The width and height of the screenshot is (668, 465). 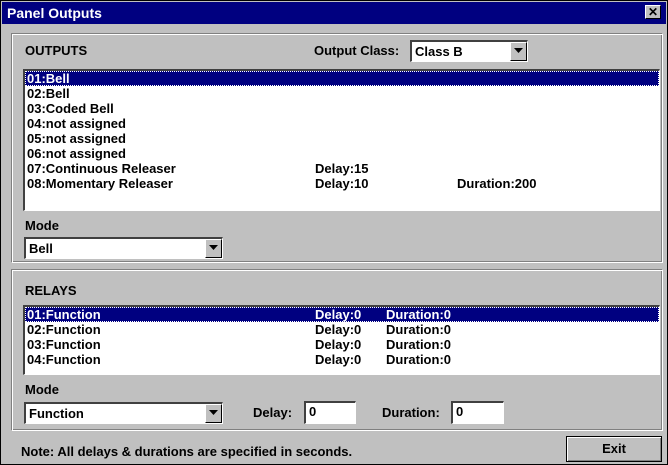 What do you see at coordinates (342, 108) in the screenshot?
I see `outputs-list-item: 03:Coded Bell` at bounding box center [342, 108].